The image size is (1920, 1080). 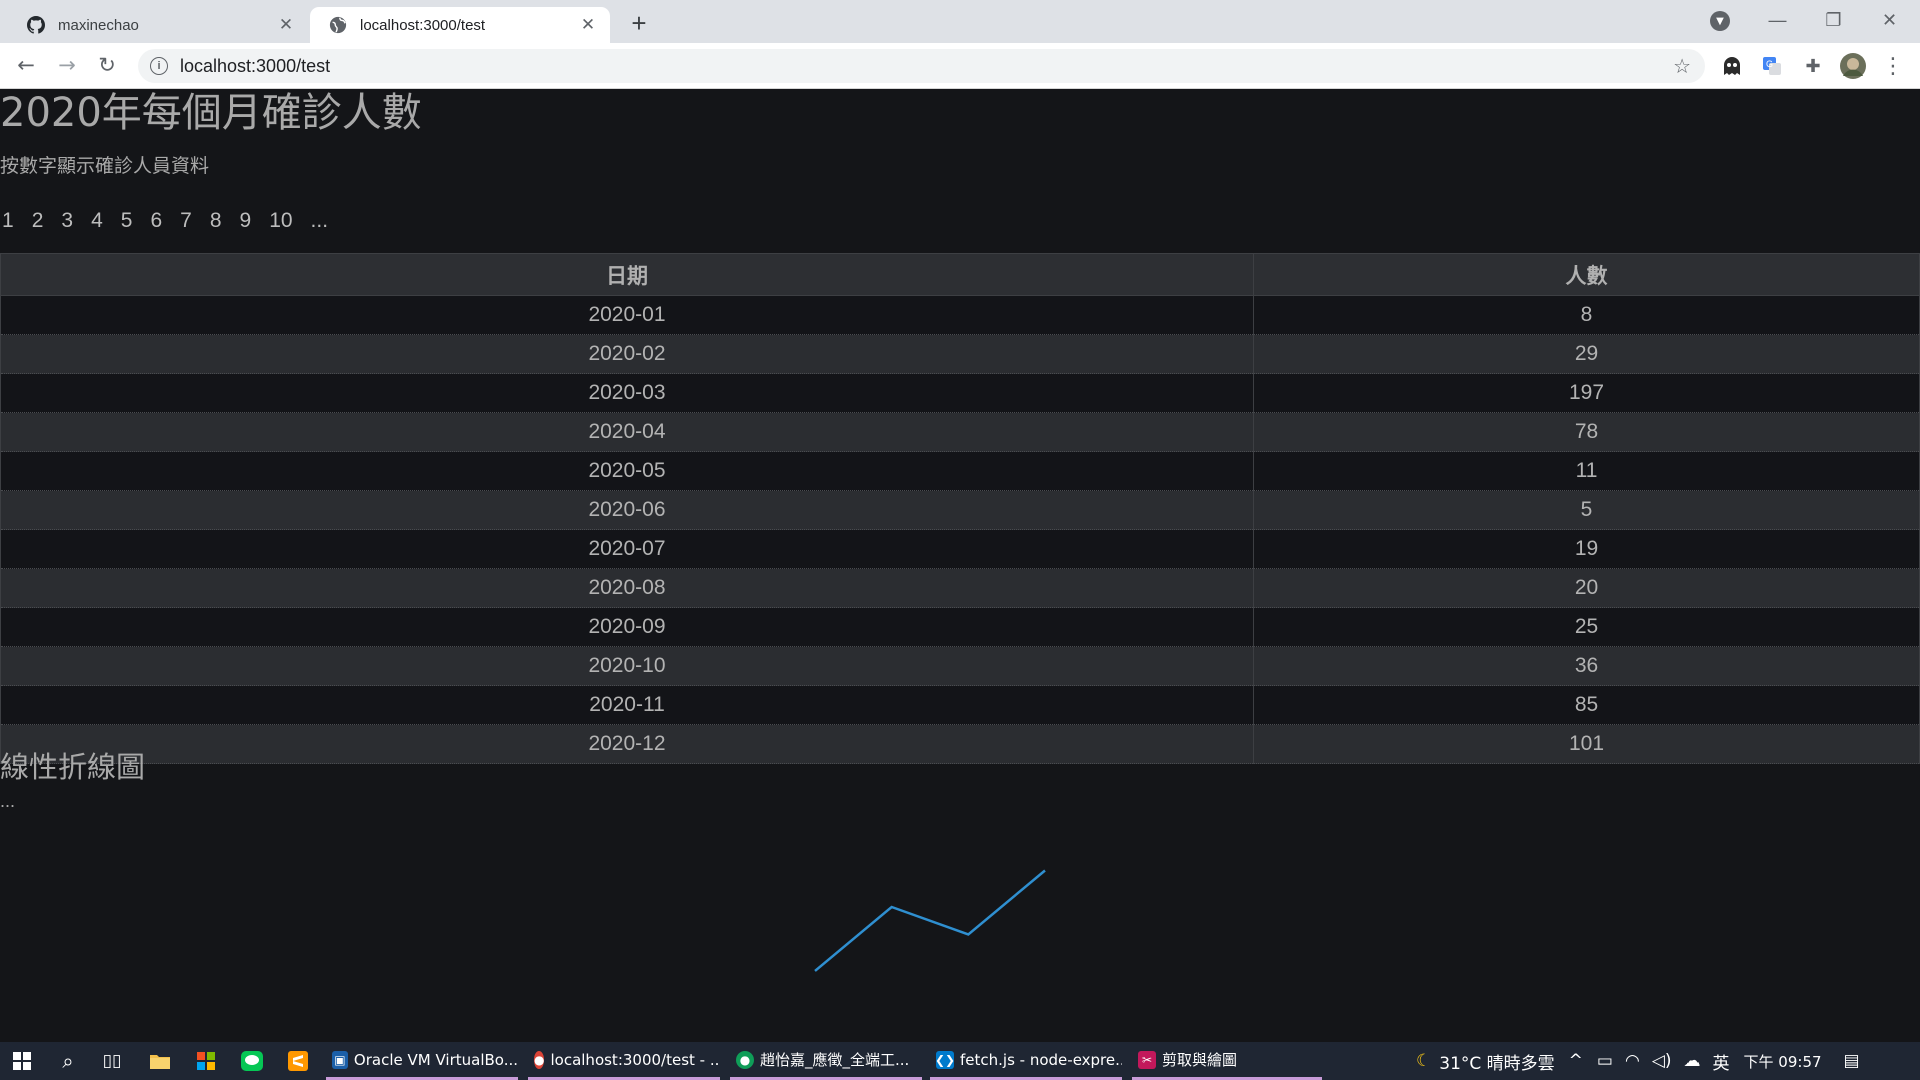 What do you see at coordinates (158, 25) in the screenshot?
I see `tab-github: maxinechao ✕` at bounding box center [158, 25].